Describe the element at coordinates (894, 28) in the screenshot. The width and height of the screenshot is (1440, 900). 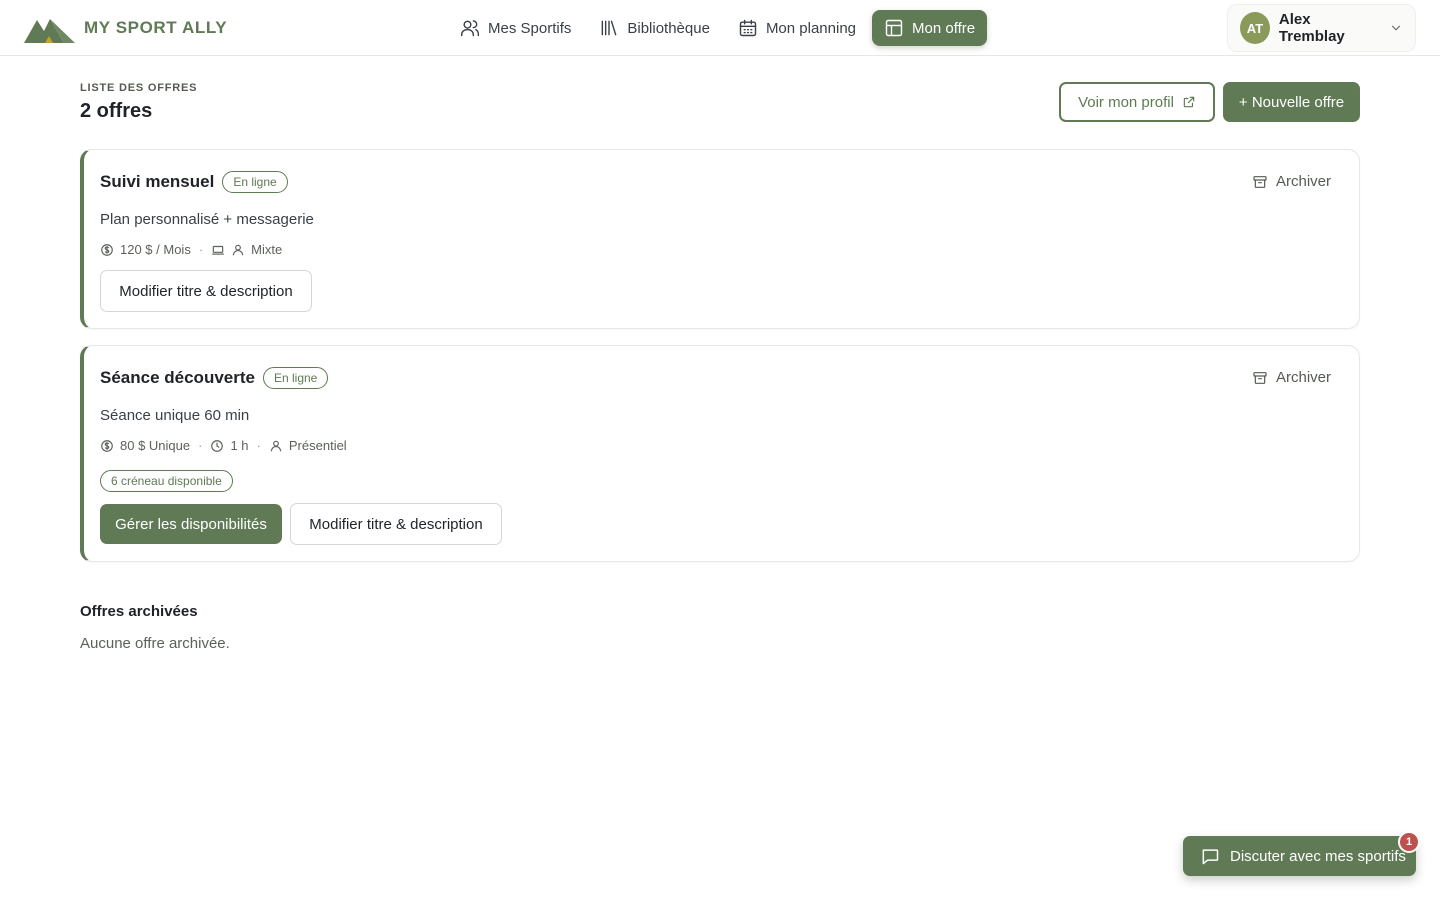
I see `layout-icon` at that location.